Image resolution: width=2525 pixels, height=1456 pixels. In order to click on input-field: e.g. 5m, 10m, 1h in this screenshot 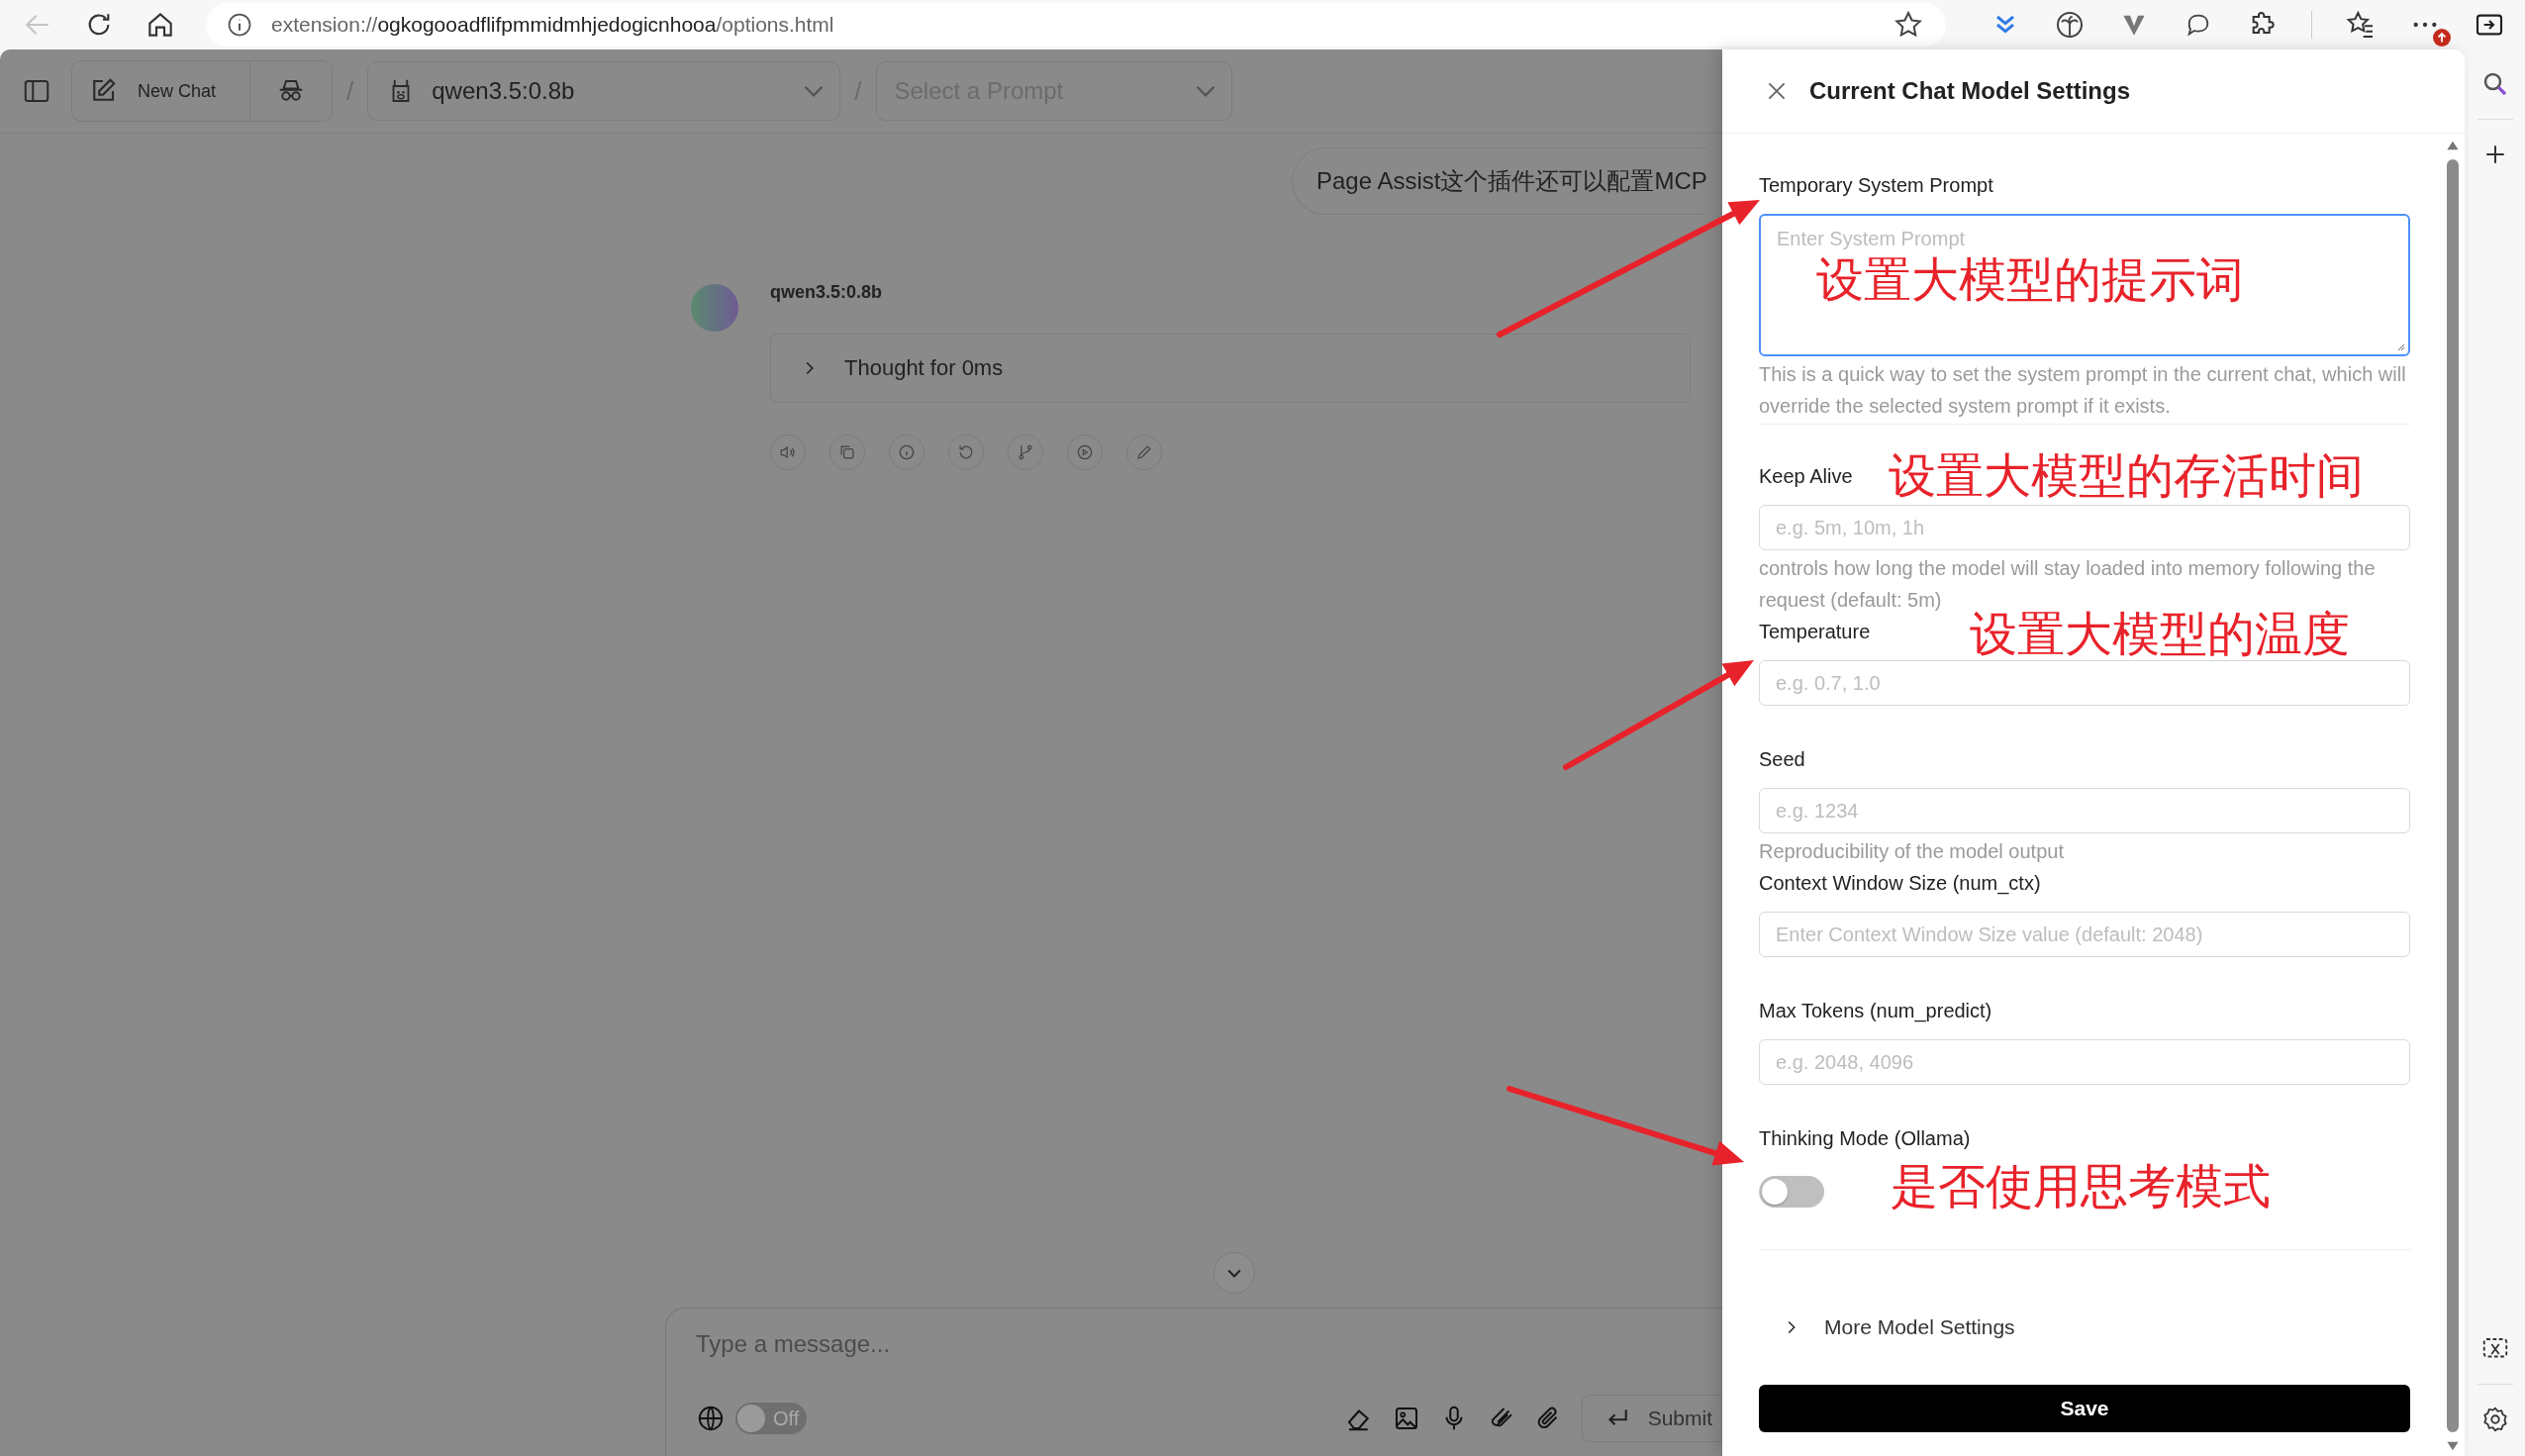, I will do `click(2084, 527)`.